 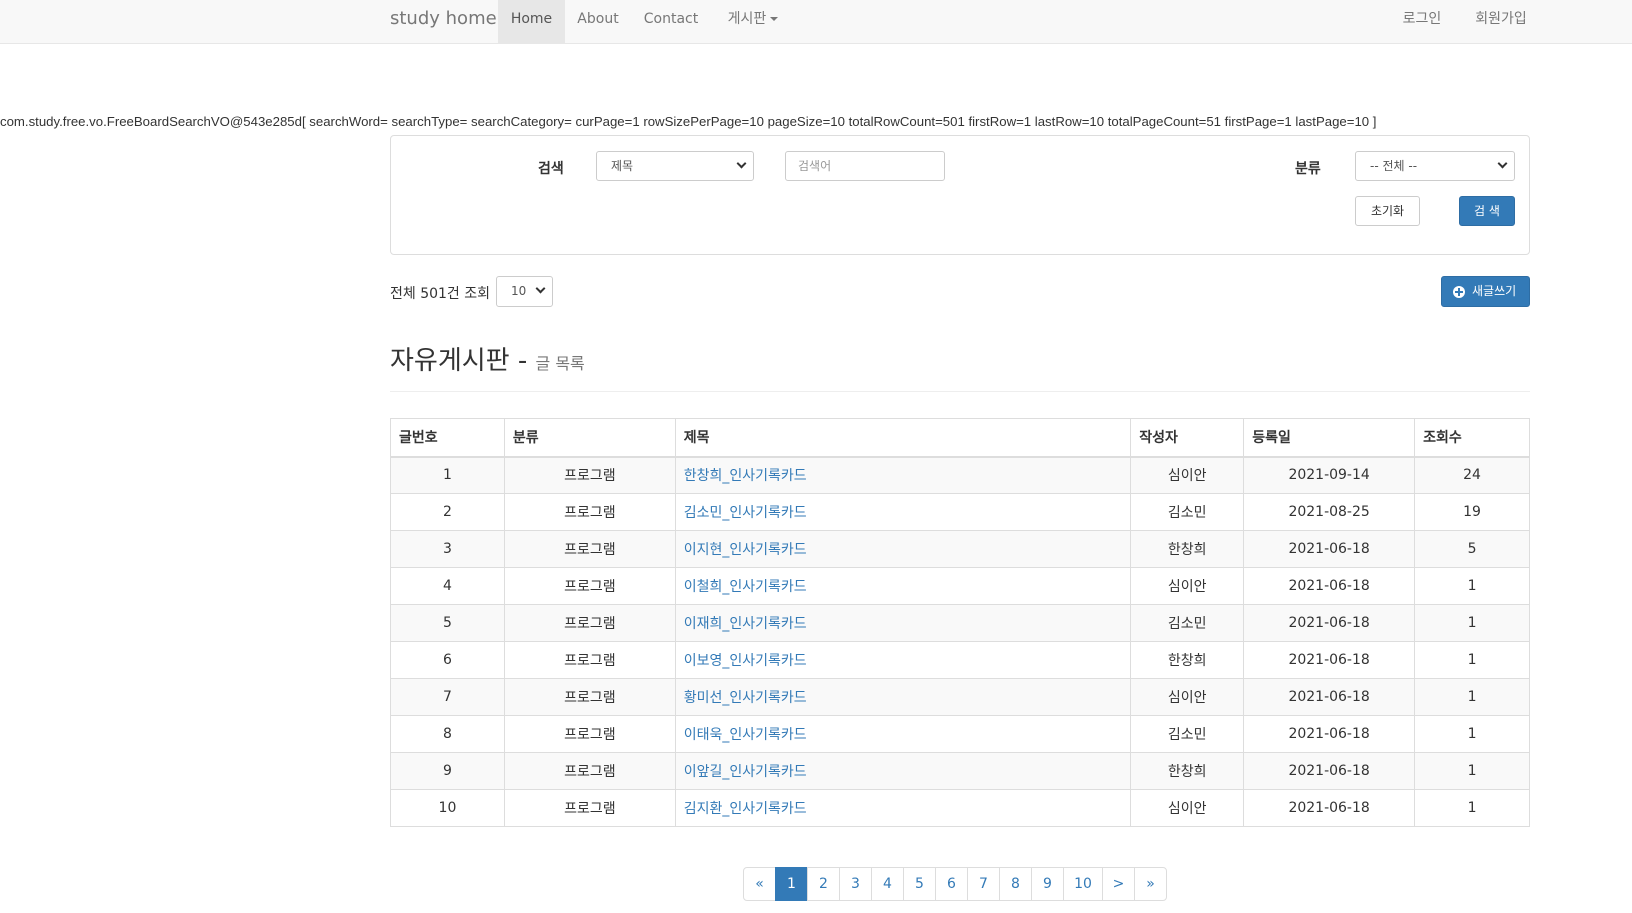 What do you see at coordinates (951, 884) in the screenshot?
I see `page-button-6: 6` at bounding box center [951, 884].